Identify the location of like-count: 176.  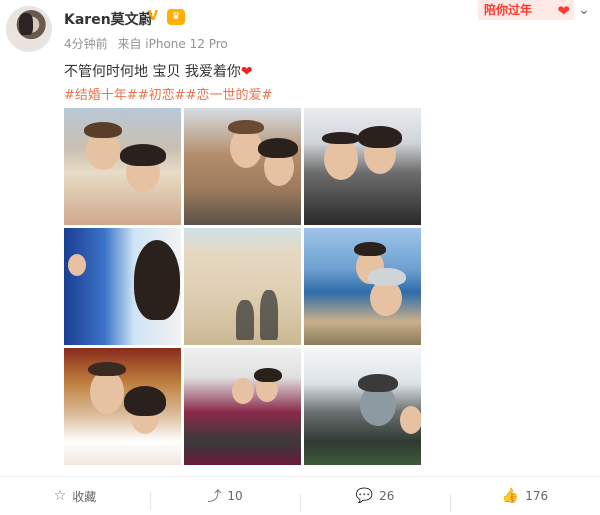
(537, 496).